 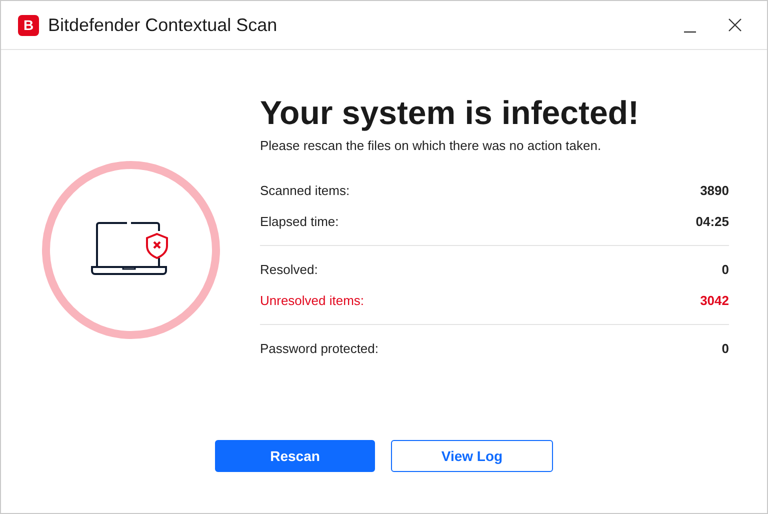 I want to click on stat-label: Unresolved items:, so click(x=312, y=300).